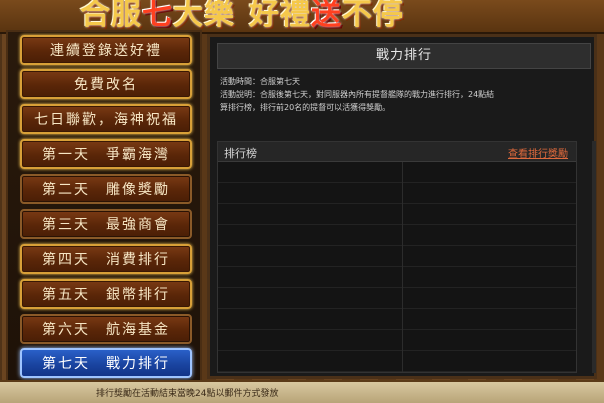 The height and width of the screenshot is (403, 604). I want to click on menu-item-label: 第六天 航海基金, so click(106, 330).